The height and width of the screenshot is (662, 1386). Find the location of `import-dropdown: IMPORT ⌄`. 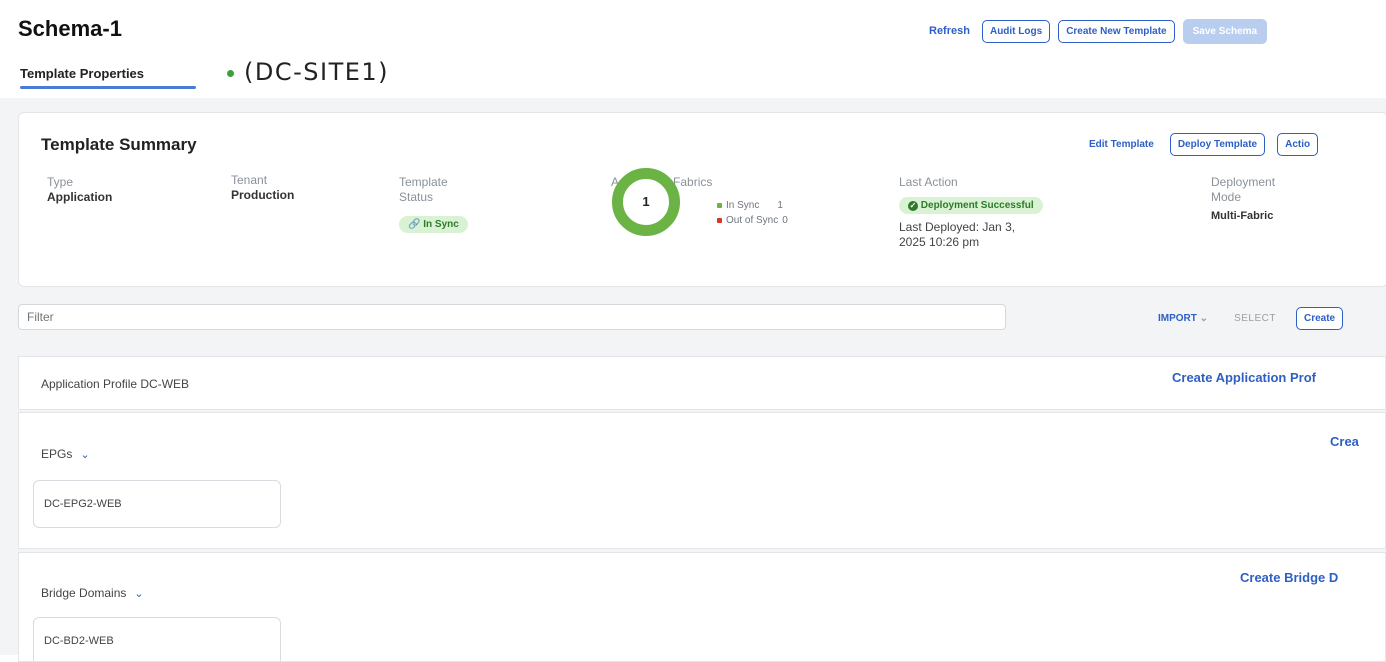

import-dropdown: IMPORT ⌄ is located at coordinates (1183, 318).